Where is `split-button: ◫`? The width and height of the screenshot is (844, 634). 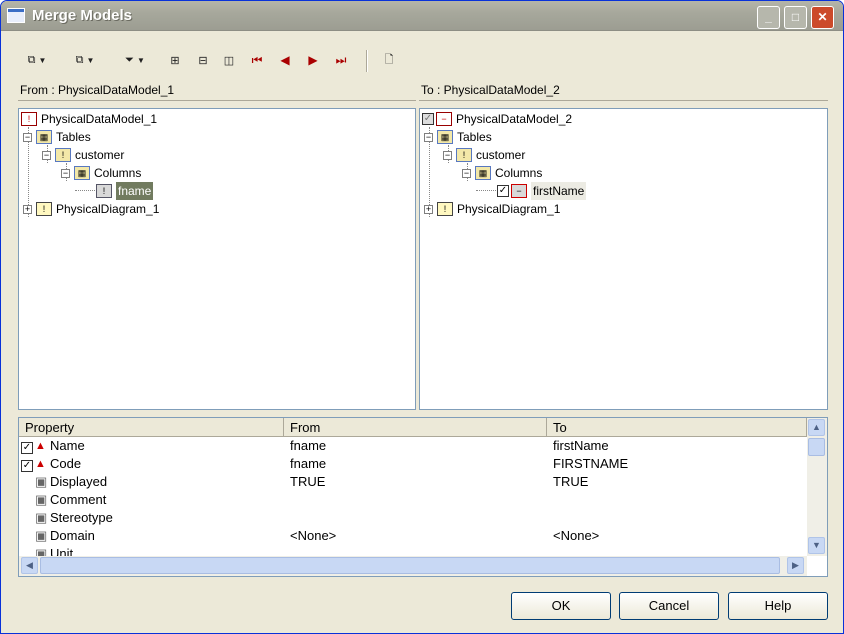 split-button: ◫ is located at coordinates (229, 60).